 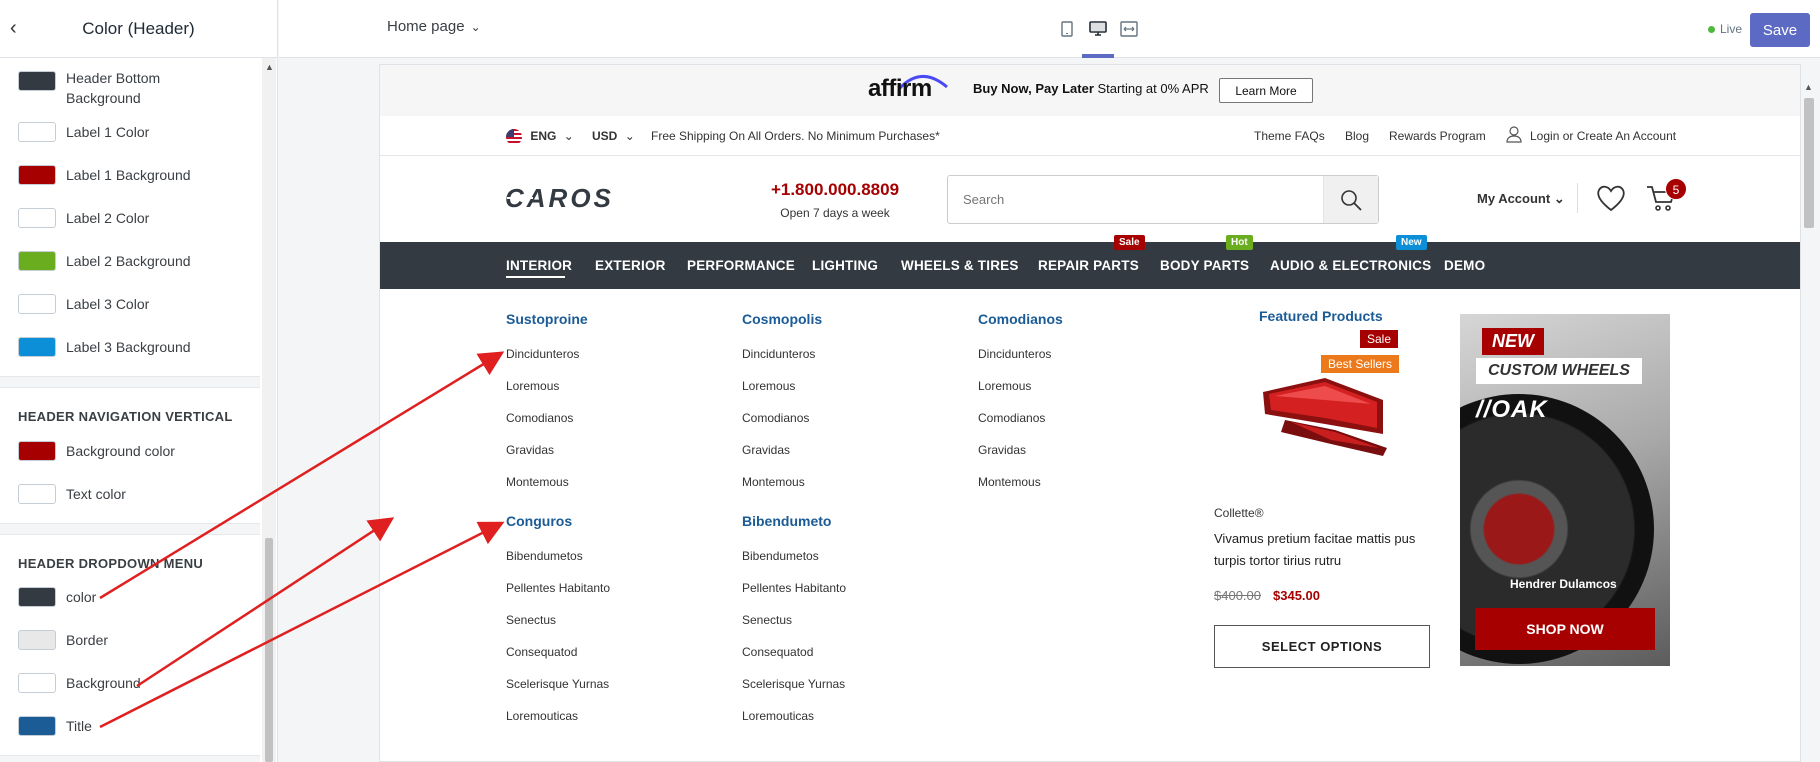 What do you see at coordinates (1289, 136) in the screenshot?
I see `theme-faqs-link: Theme FAQs` at bounding box center [1289, 136].